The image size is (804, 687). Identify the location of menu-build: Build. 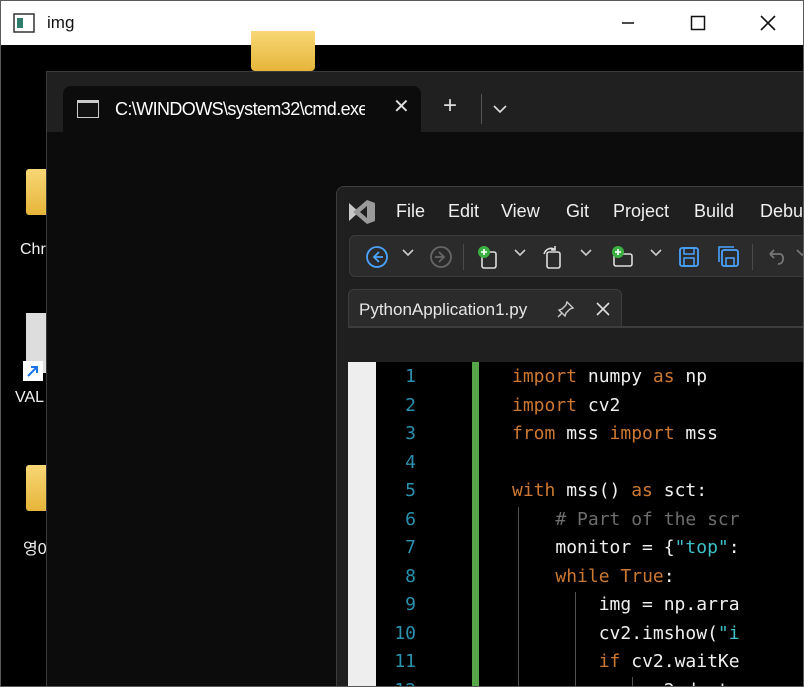
(714, 211).